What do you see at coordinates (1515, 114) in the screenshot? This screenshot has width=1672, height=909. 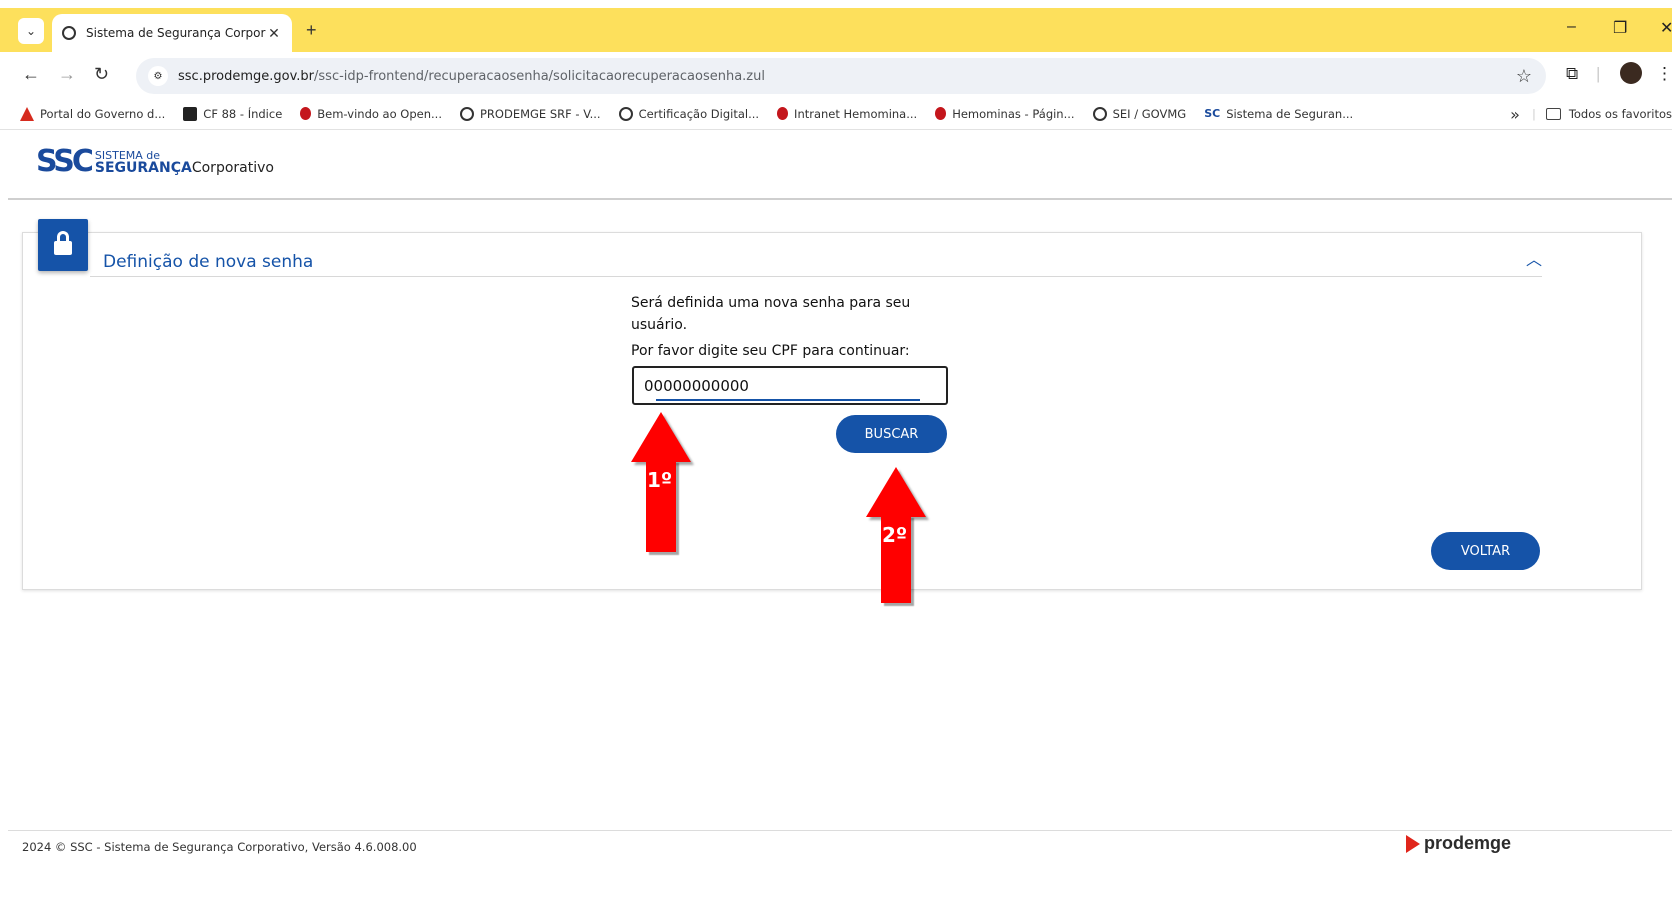 I see `bookmarks-overflow-button: »` at bounding box center [1515, 114].